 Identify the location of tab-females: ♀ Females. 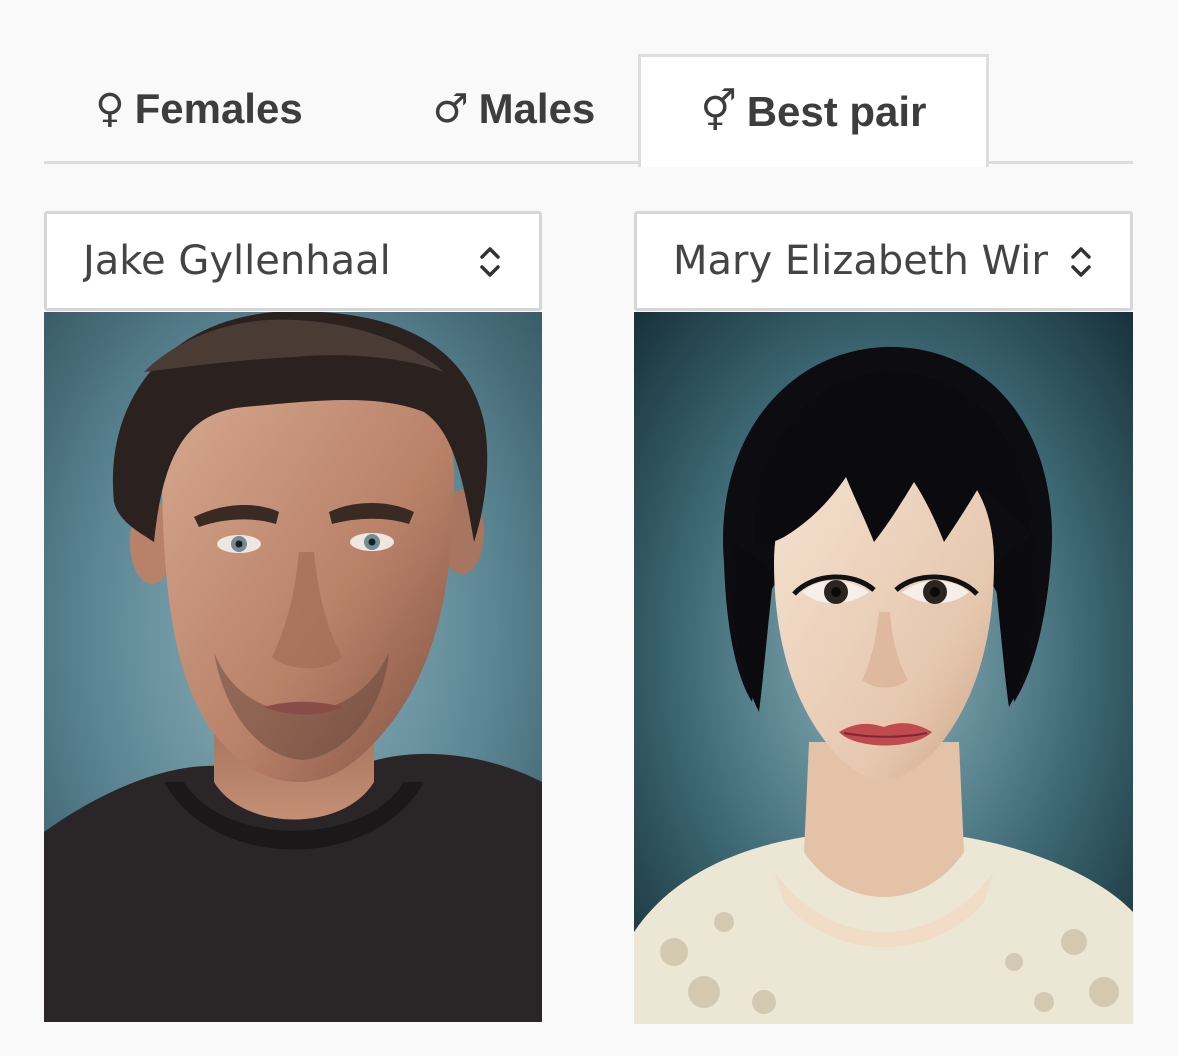
(179, 109).